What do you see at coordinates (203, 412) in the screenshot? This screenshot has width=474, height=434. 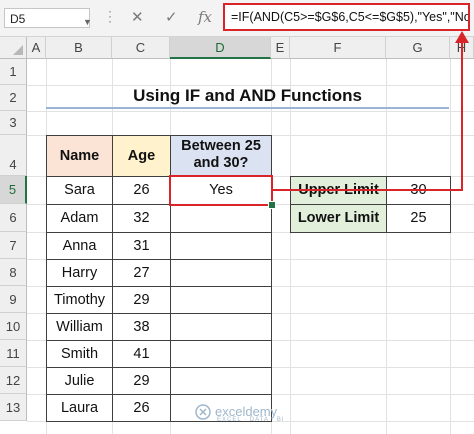 I see `exceldemy-logo-icon` at bounding box center [203, 412].